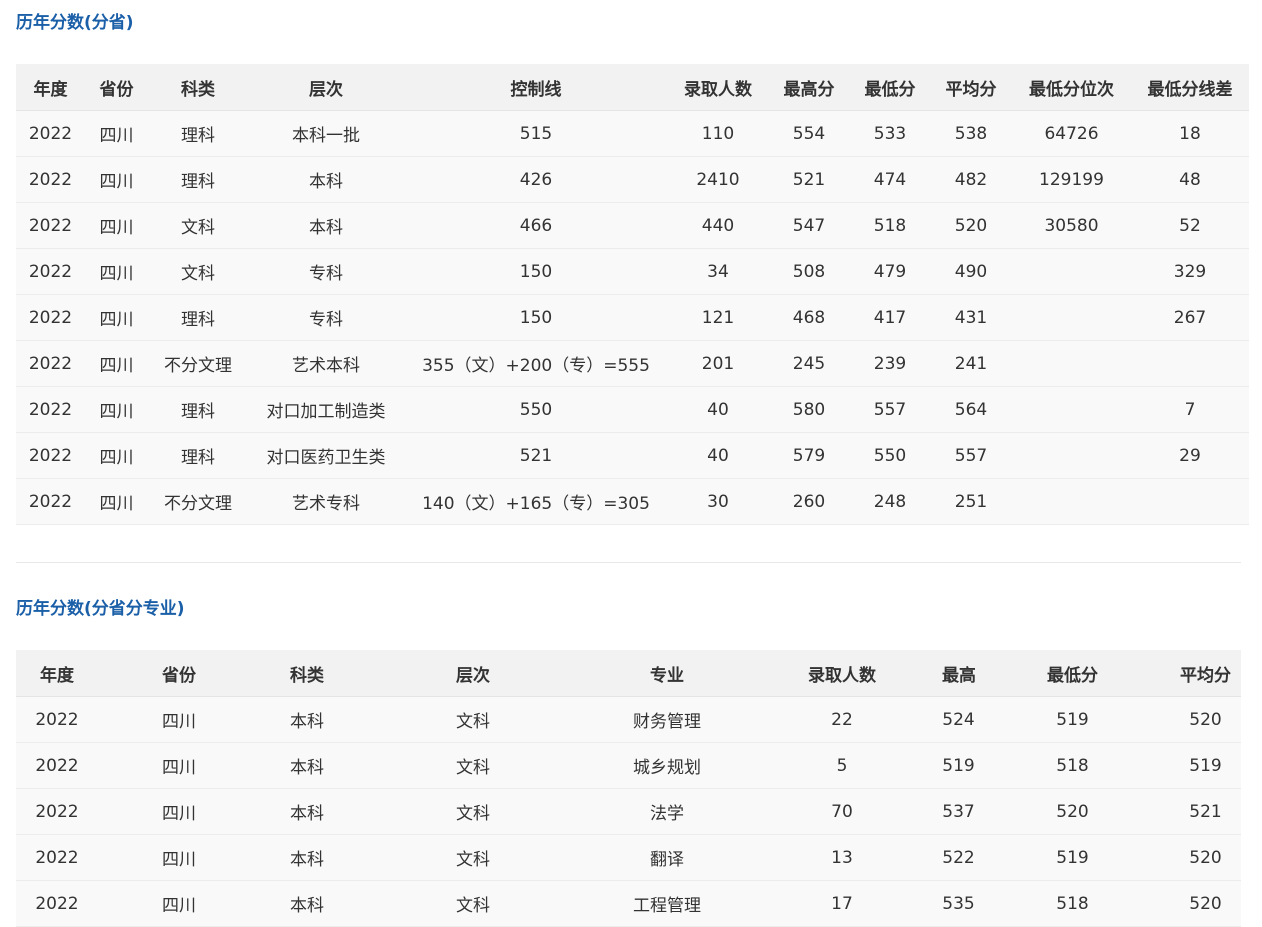  I want to click on table-cell: 466, so click(536, 225).